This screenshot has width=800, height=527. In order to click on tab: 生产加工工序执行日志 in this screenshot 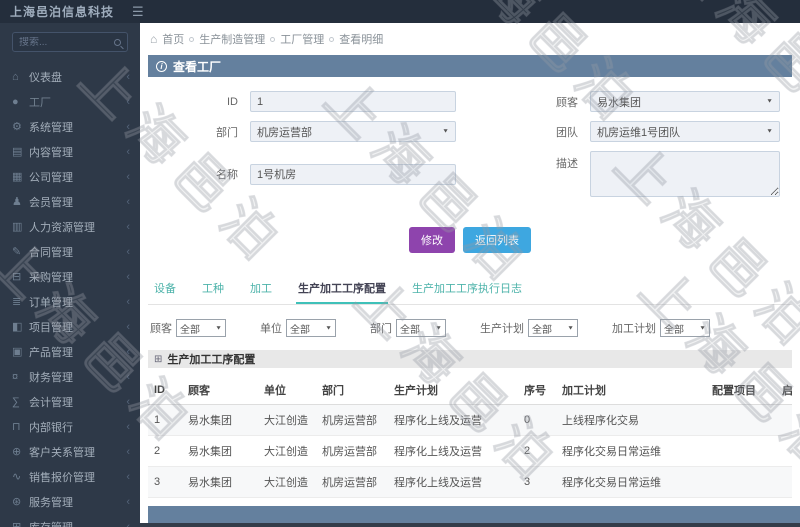, I will do `click(467, 290)`.